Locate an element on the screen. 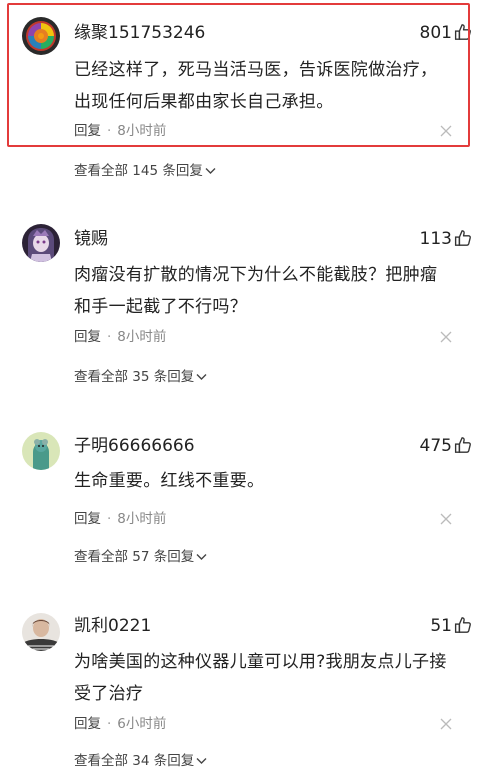 Image resolution: width=482 pixels, height=770 pixels. username: 镜赐 is located at coordinates (91, 239).